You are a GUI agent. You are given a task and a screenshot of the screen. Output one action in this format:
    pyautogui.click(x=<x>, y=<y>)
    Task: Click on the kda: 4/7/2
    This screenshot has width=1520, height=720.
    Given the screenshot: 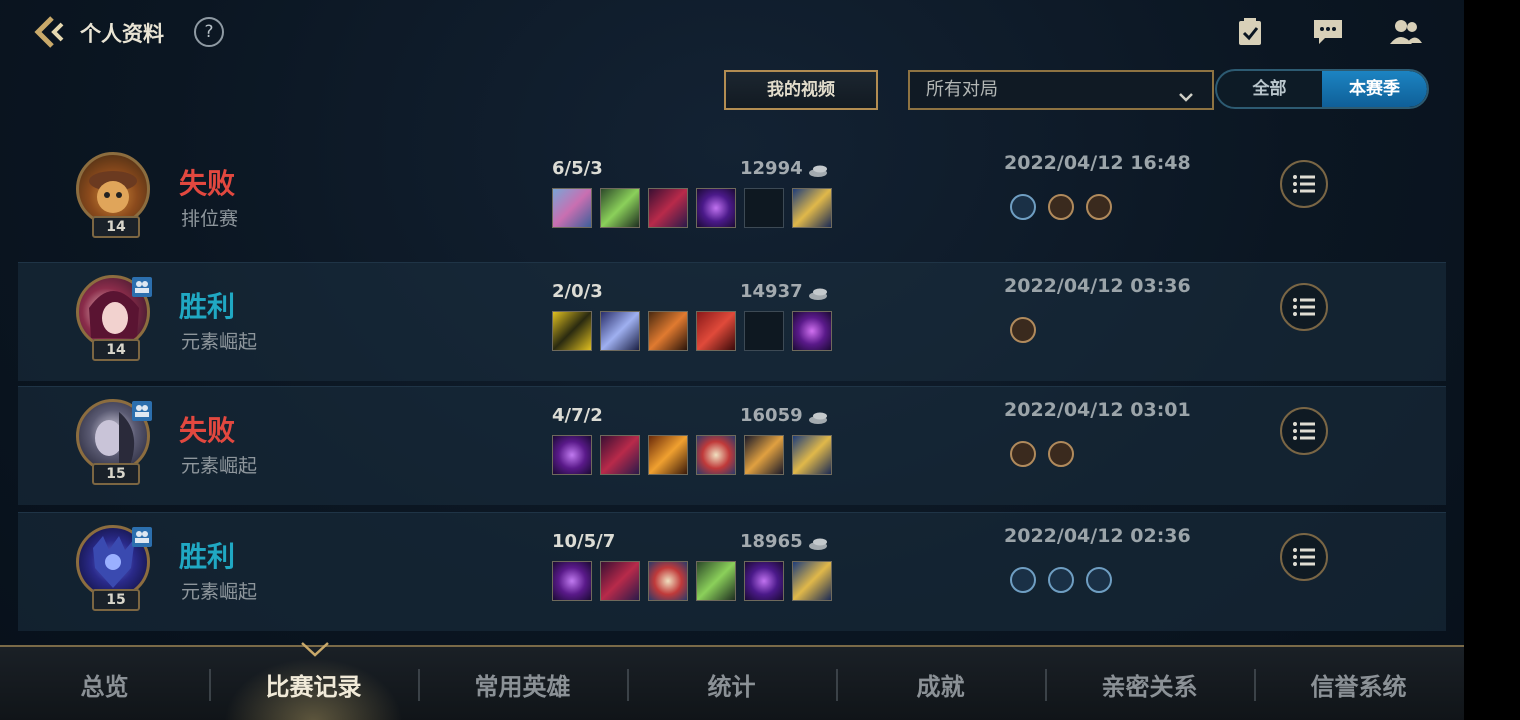 What is the action you would take?
    pyautogui.click(x=577, y=415)
    